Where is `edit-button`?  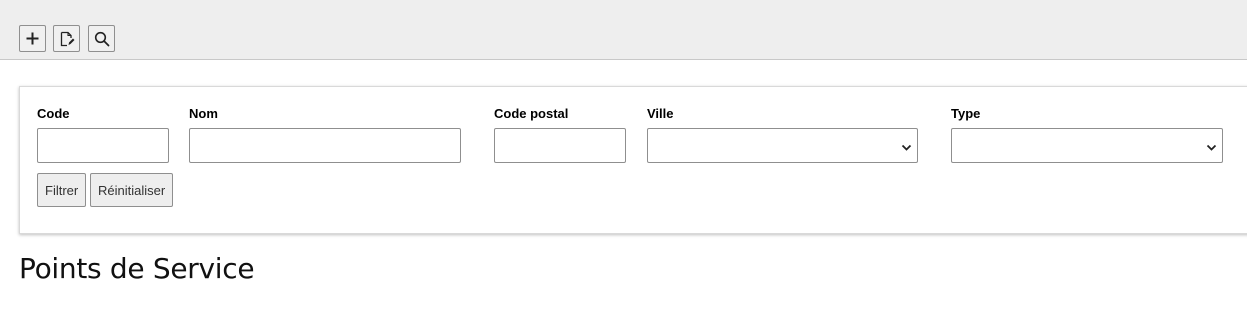
edit-button is located at coordinates (66, 38).